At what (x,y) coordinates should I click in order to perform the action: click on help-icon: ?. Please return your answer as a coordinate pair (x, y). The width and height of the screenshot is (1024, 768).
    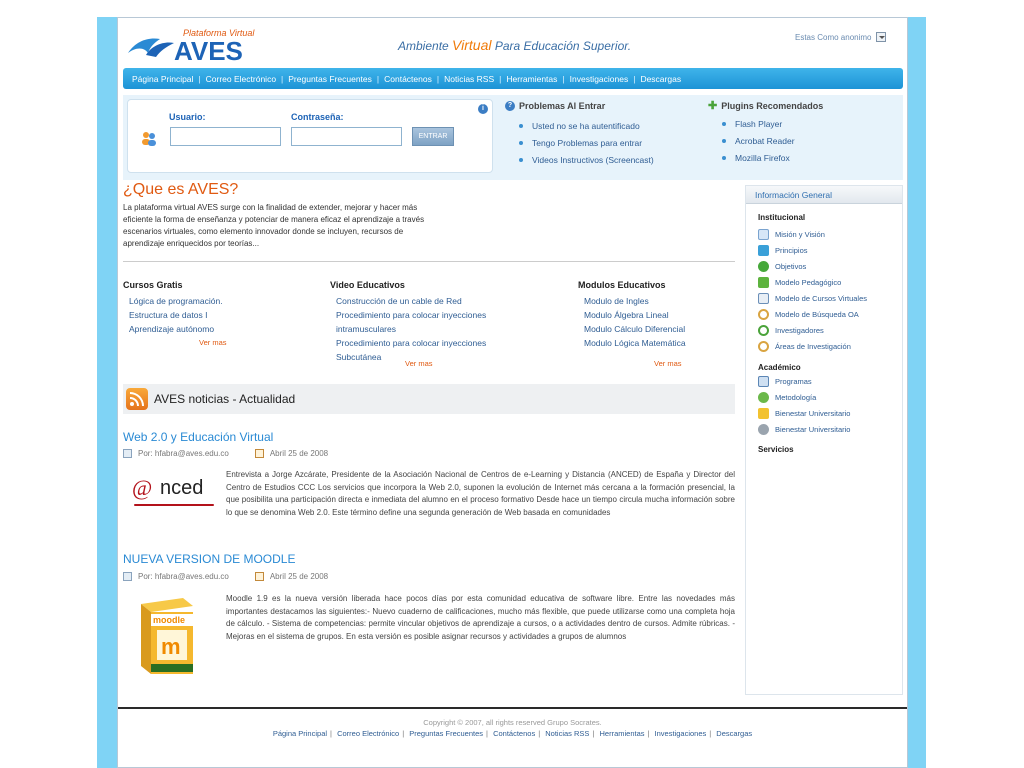
    Looking at the image, I should click on (510, 106).